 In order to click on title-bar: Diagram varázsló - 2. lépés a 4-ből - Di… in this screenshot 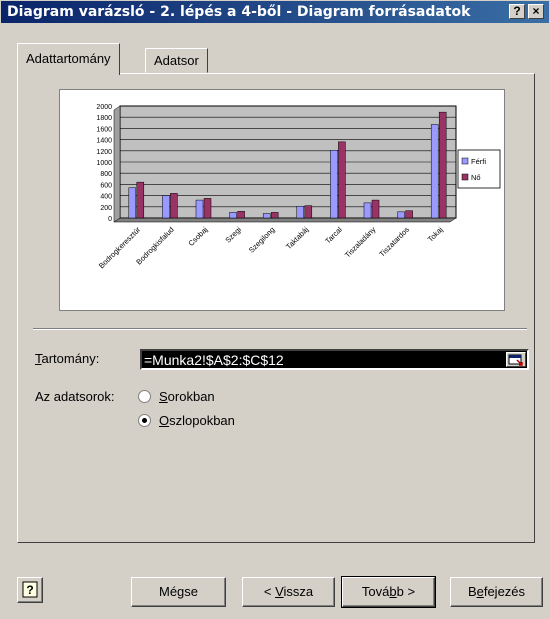, I will do `click(275, 12)`.